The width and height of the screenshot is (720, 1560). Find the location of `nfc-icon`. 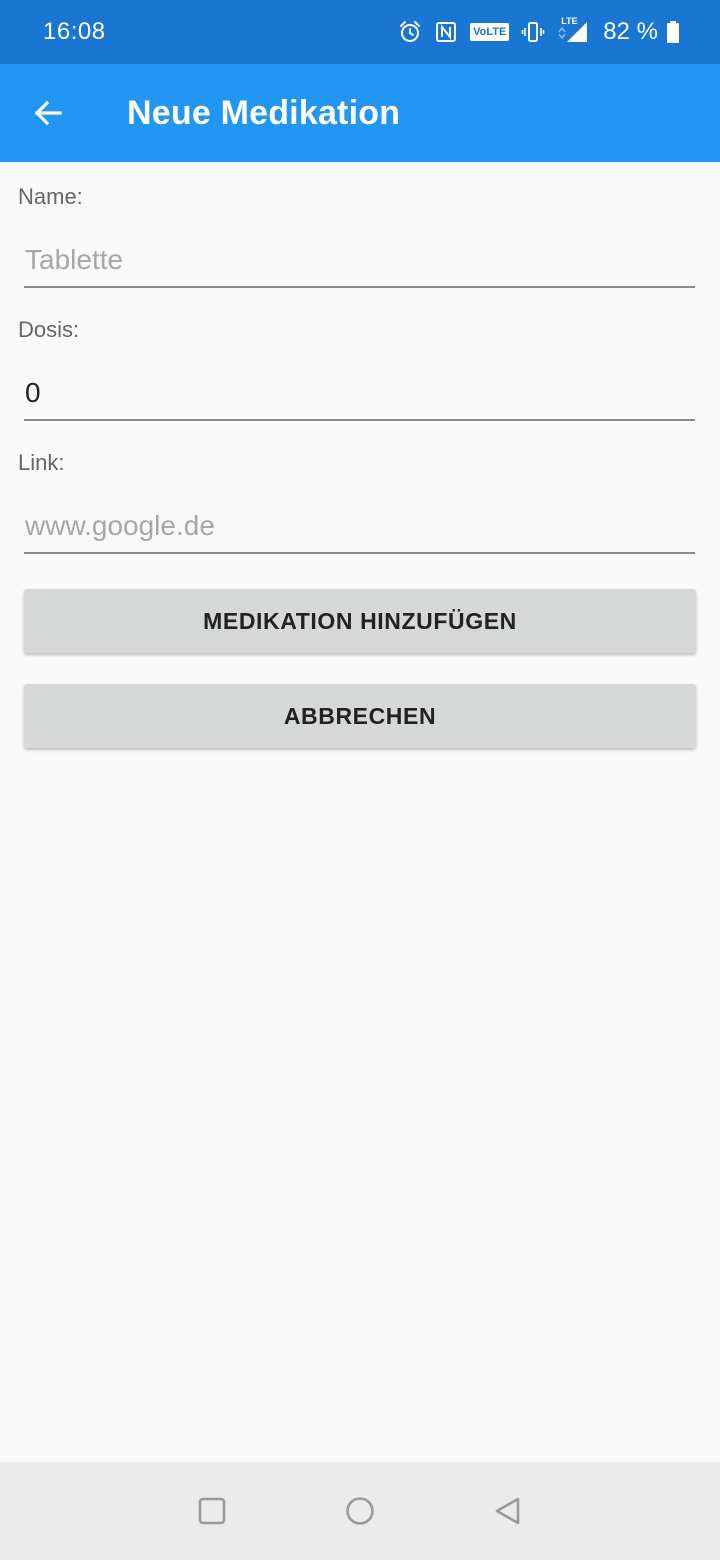

nfc-icon is located at coordinates (446, 32).